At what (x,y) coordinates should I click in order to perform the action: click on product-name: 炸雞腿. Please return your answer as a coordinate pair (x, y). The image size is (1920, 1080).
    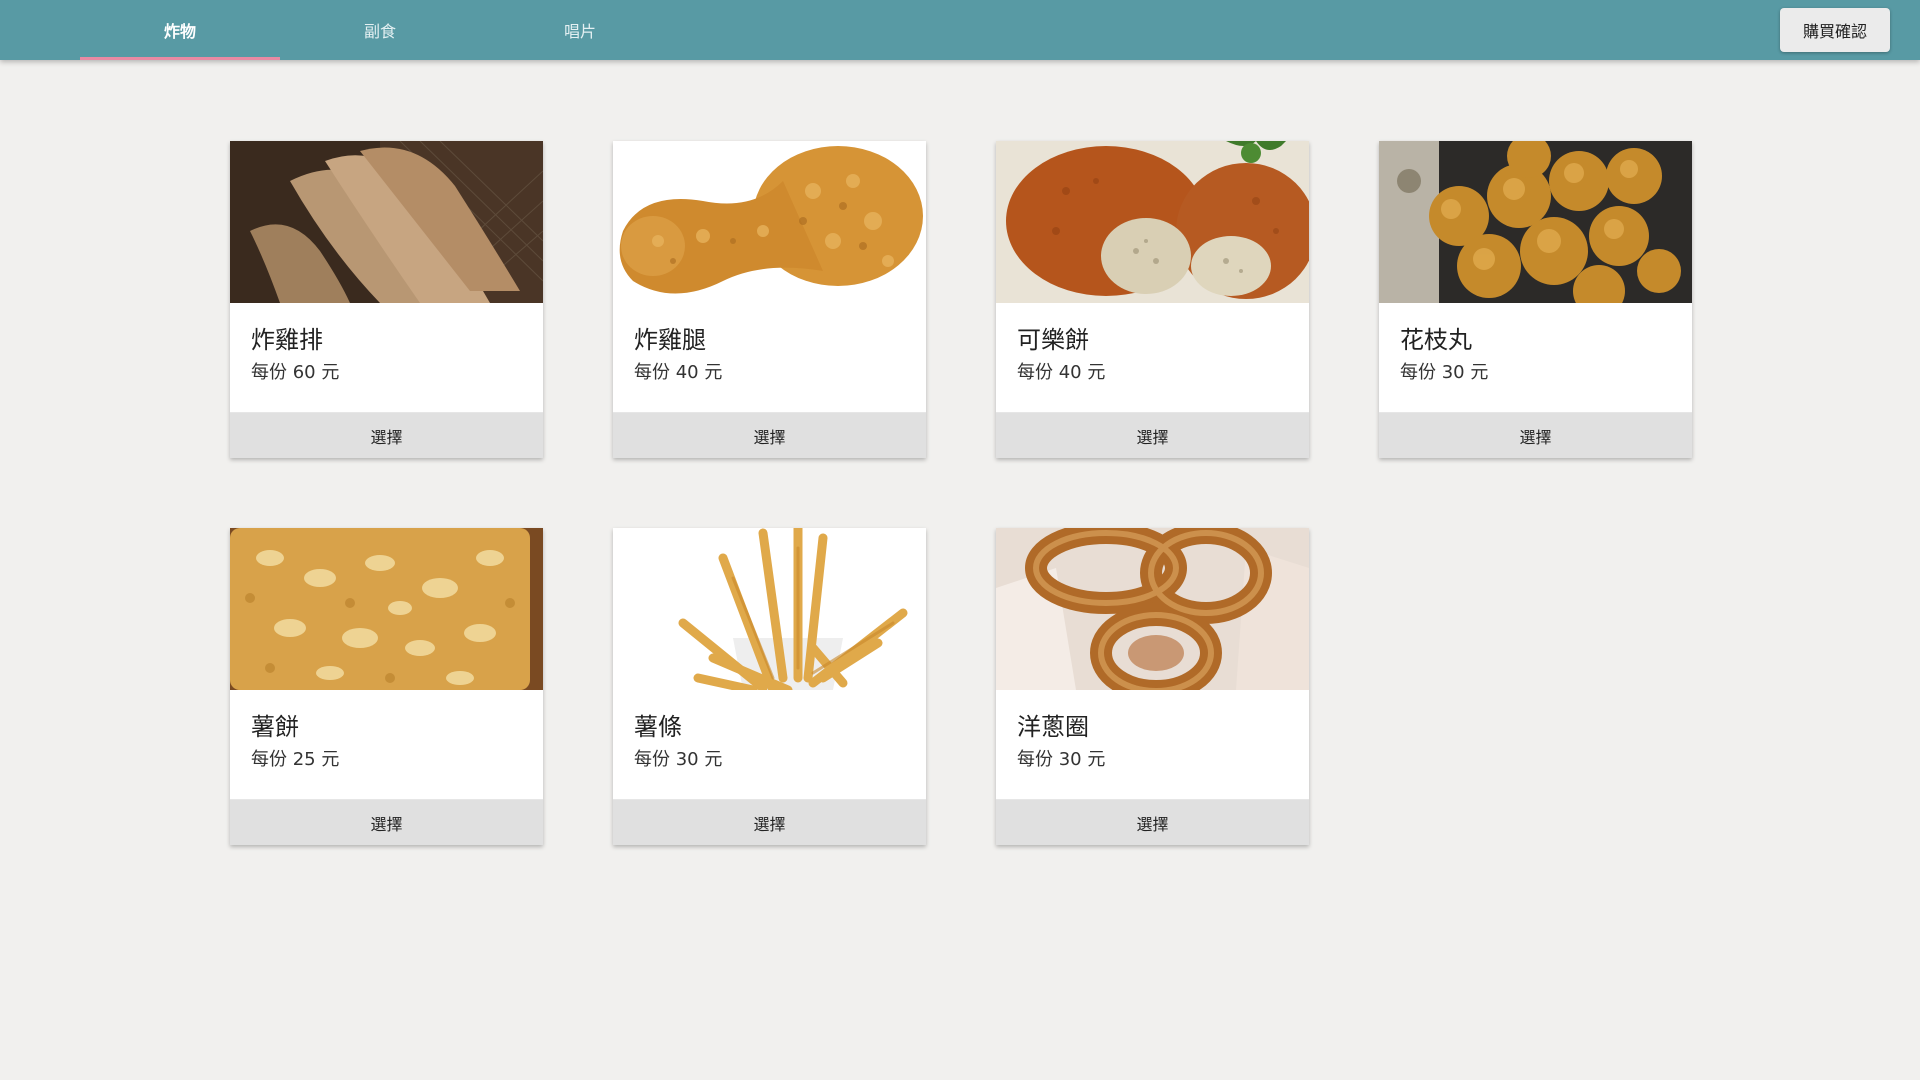
    Looking at the image, I should click on (670, 340).